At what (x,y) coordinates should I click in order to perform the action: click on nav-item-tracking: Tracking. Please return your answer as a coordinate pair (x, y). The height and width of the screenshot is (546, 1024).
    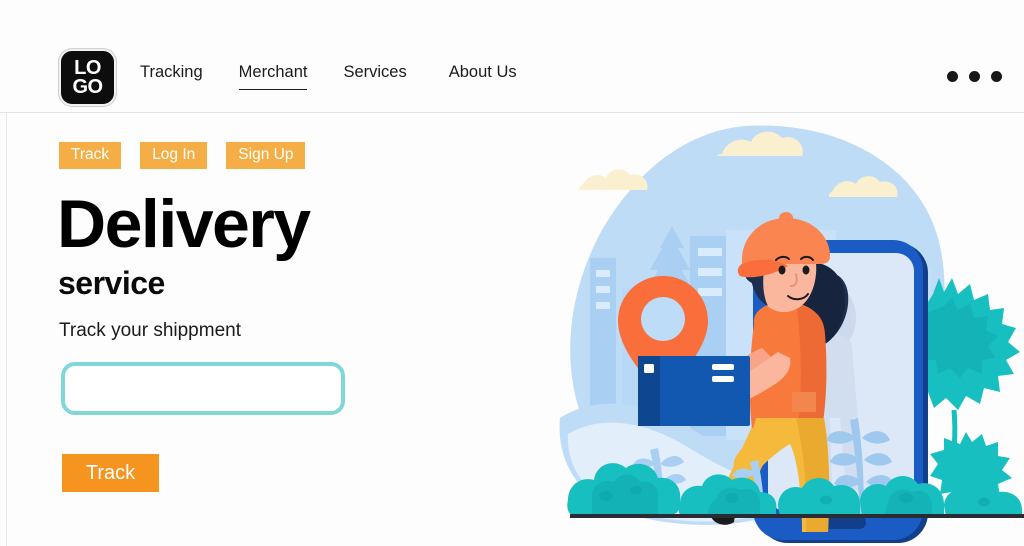
    Looking at the image, I should click on (171, 75).